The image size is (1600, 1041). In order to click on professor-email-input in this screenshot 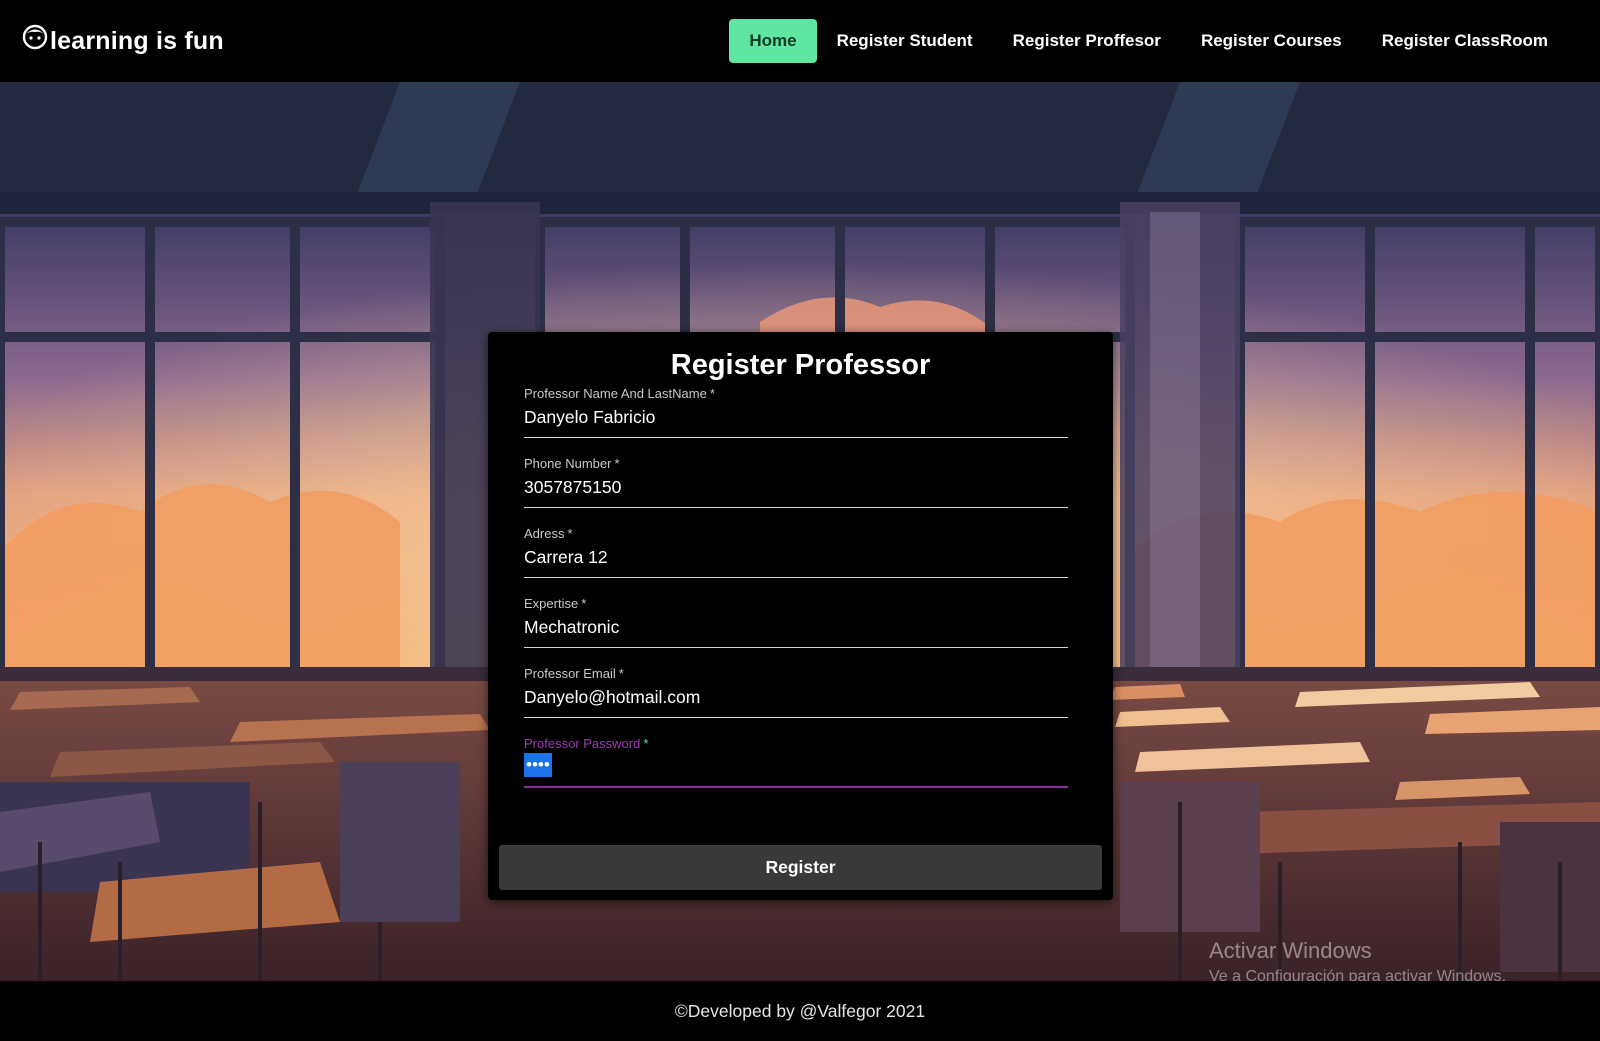, I will do `click(796, 697)`.